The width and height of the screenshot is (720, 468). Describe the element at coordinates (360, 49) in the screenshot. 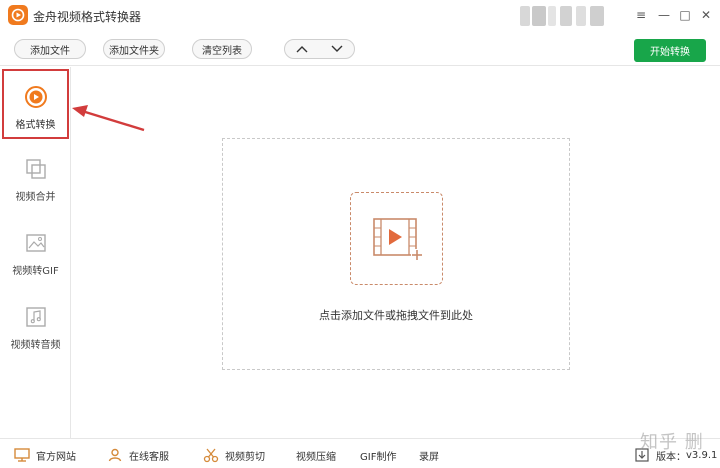

I see `toolbar: 添加文件 添加文件夹 清空列表 开始转换` at that location.